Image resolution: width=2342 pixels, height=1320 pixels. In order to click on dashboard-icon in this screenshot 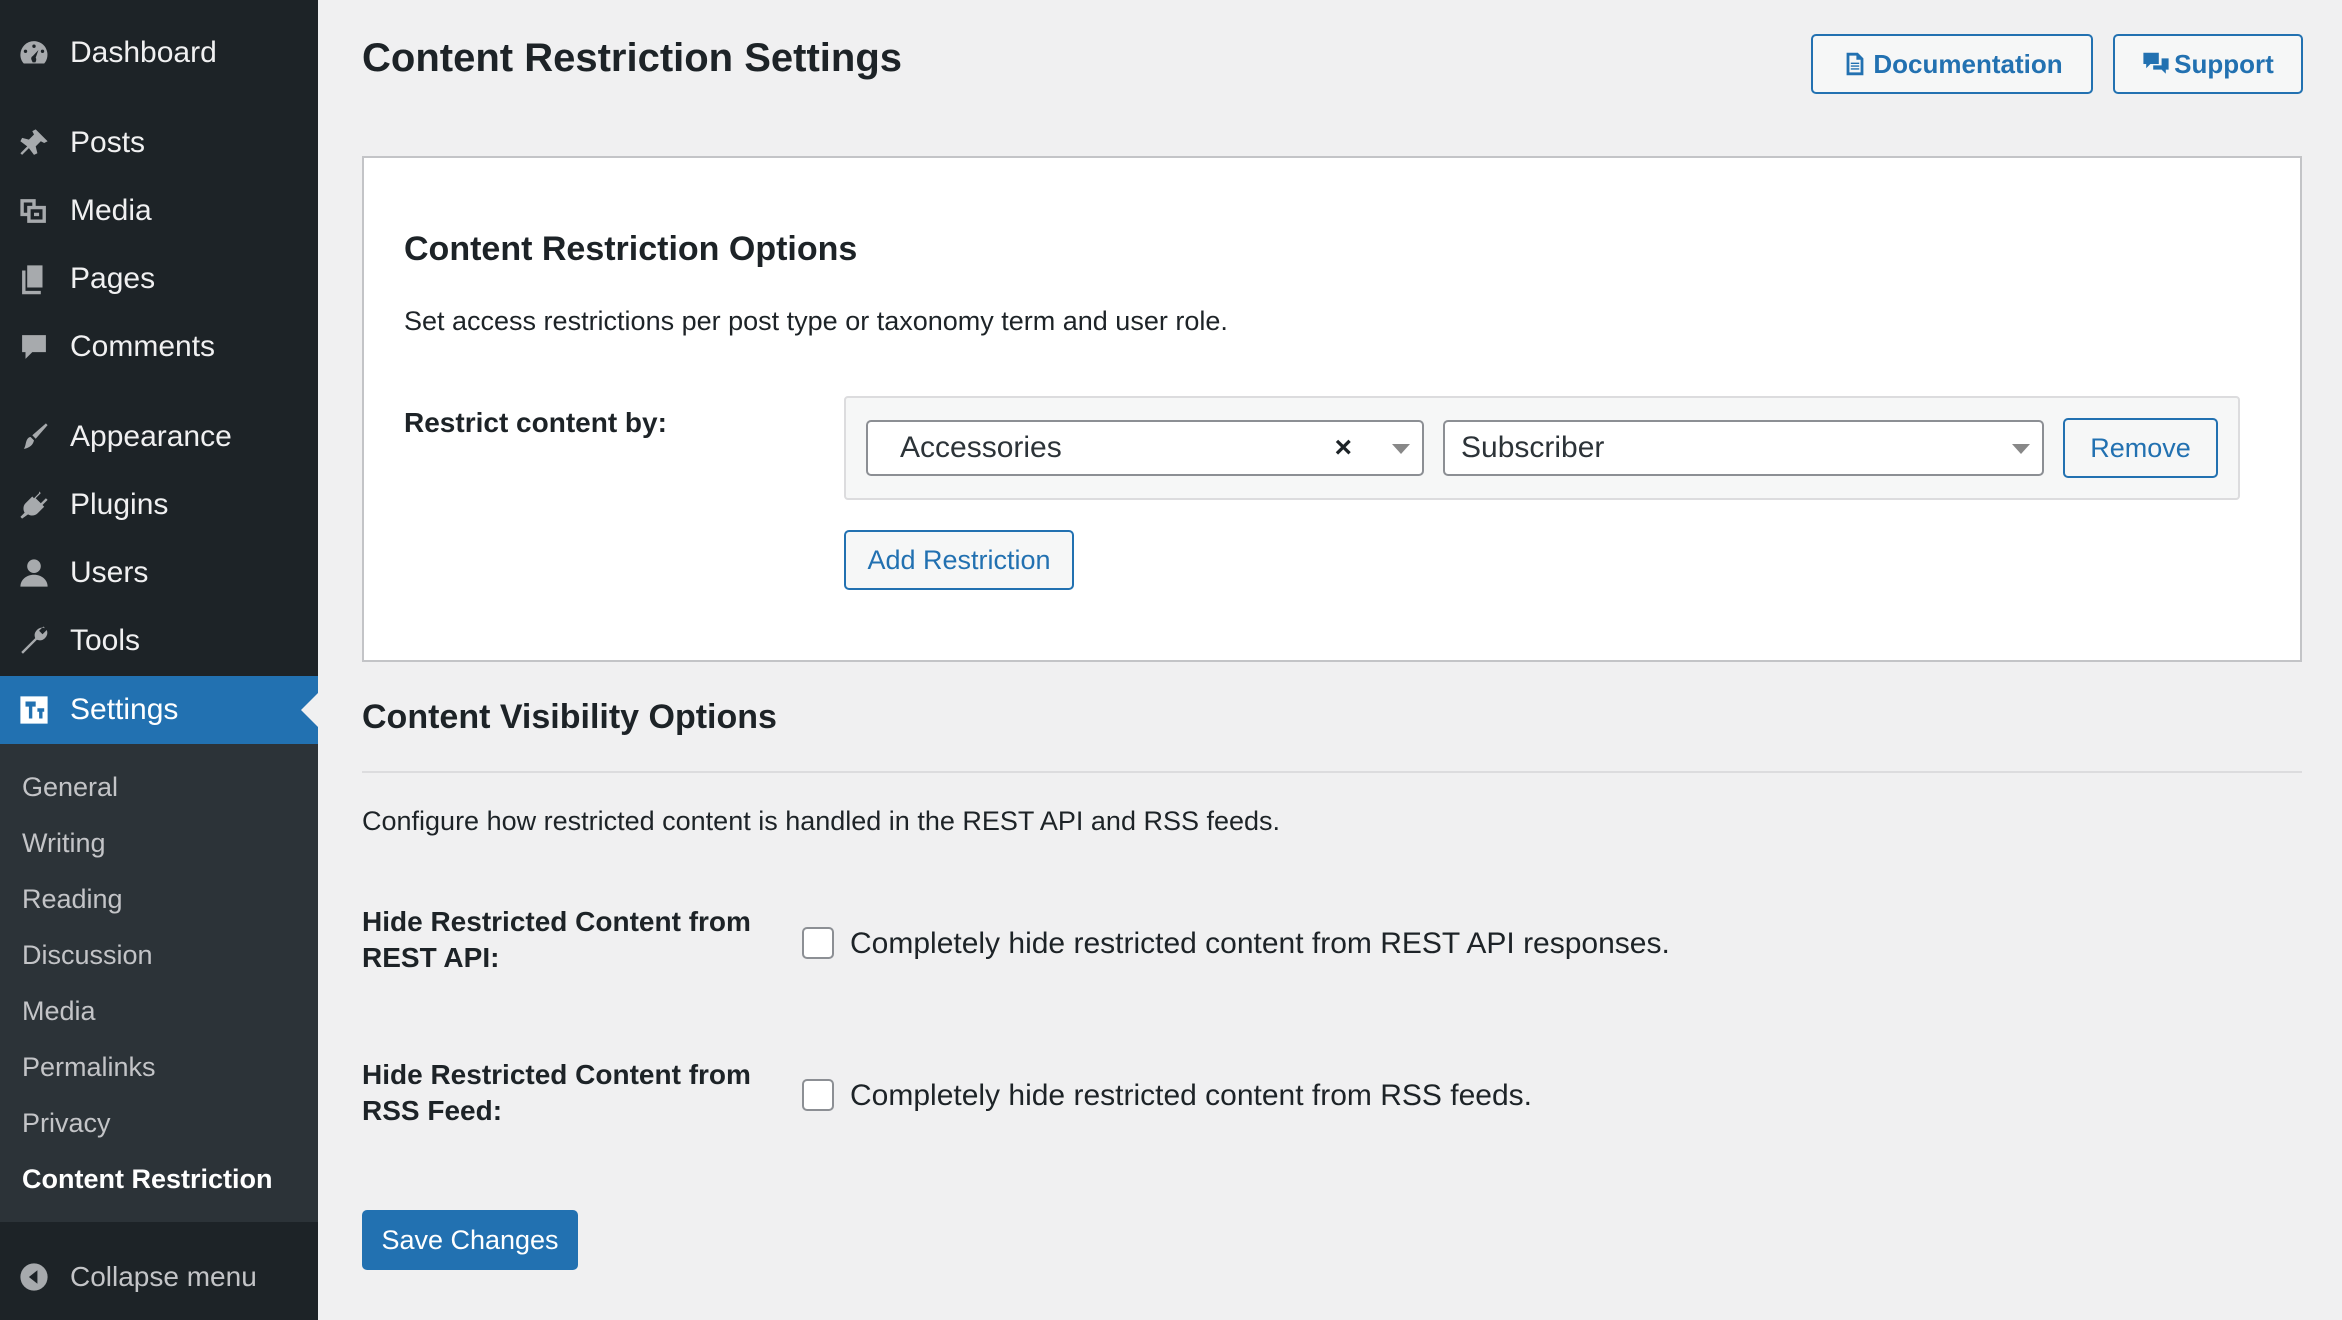, I will do `click(34, 53)`.